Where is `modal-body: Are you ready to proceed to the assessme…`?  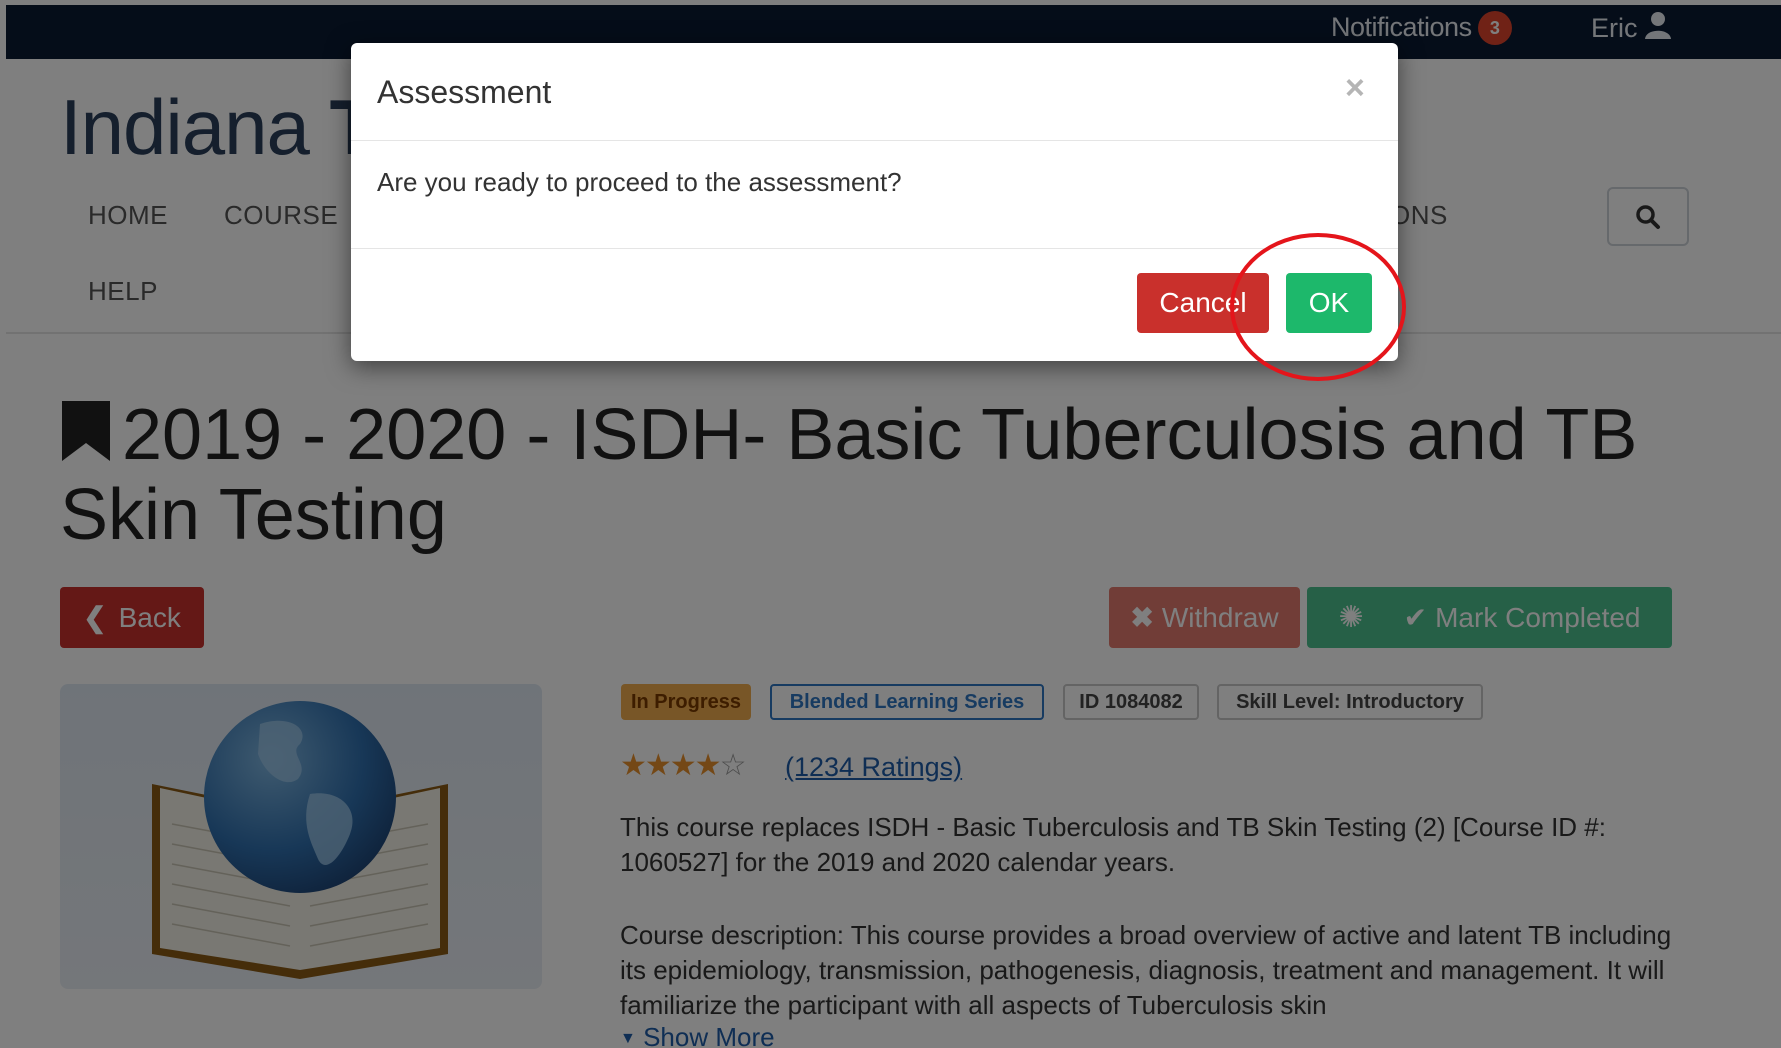
modal-body: Are you ready to proceed to the assessme… is located at coordinates (874, 195).